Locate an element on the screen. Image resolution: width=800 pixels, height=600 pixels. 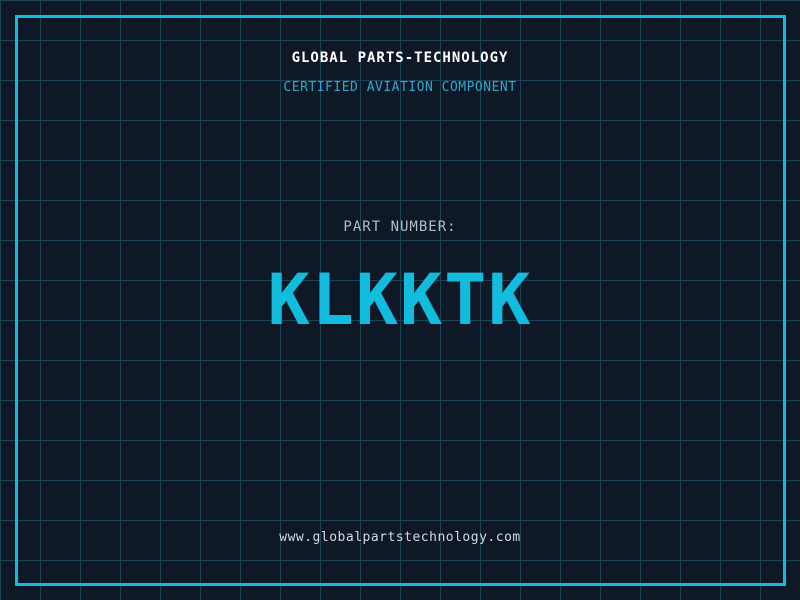
brand-title: GLOBAL PARTS-TECHNOLOGY is located at coordinates (400, 58).